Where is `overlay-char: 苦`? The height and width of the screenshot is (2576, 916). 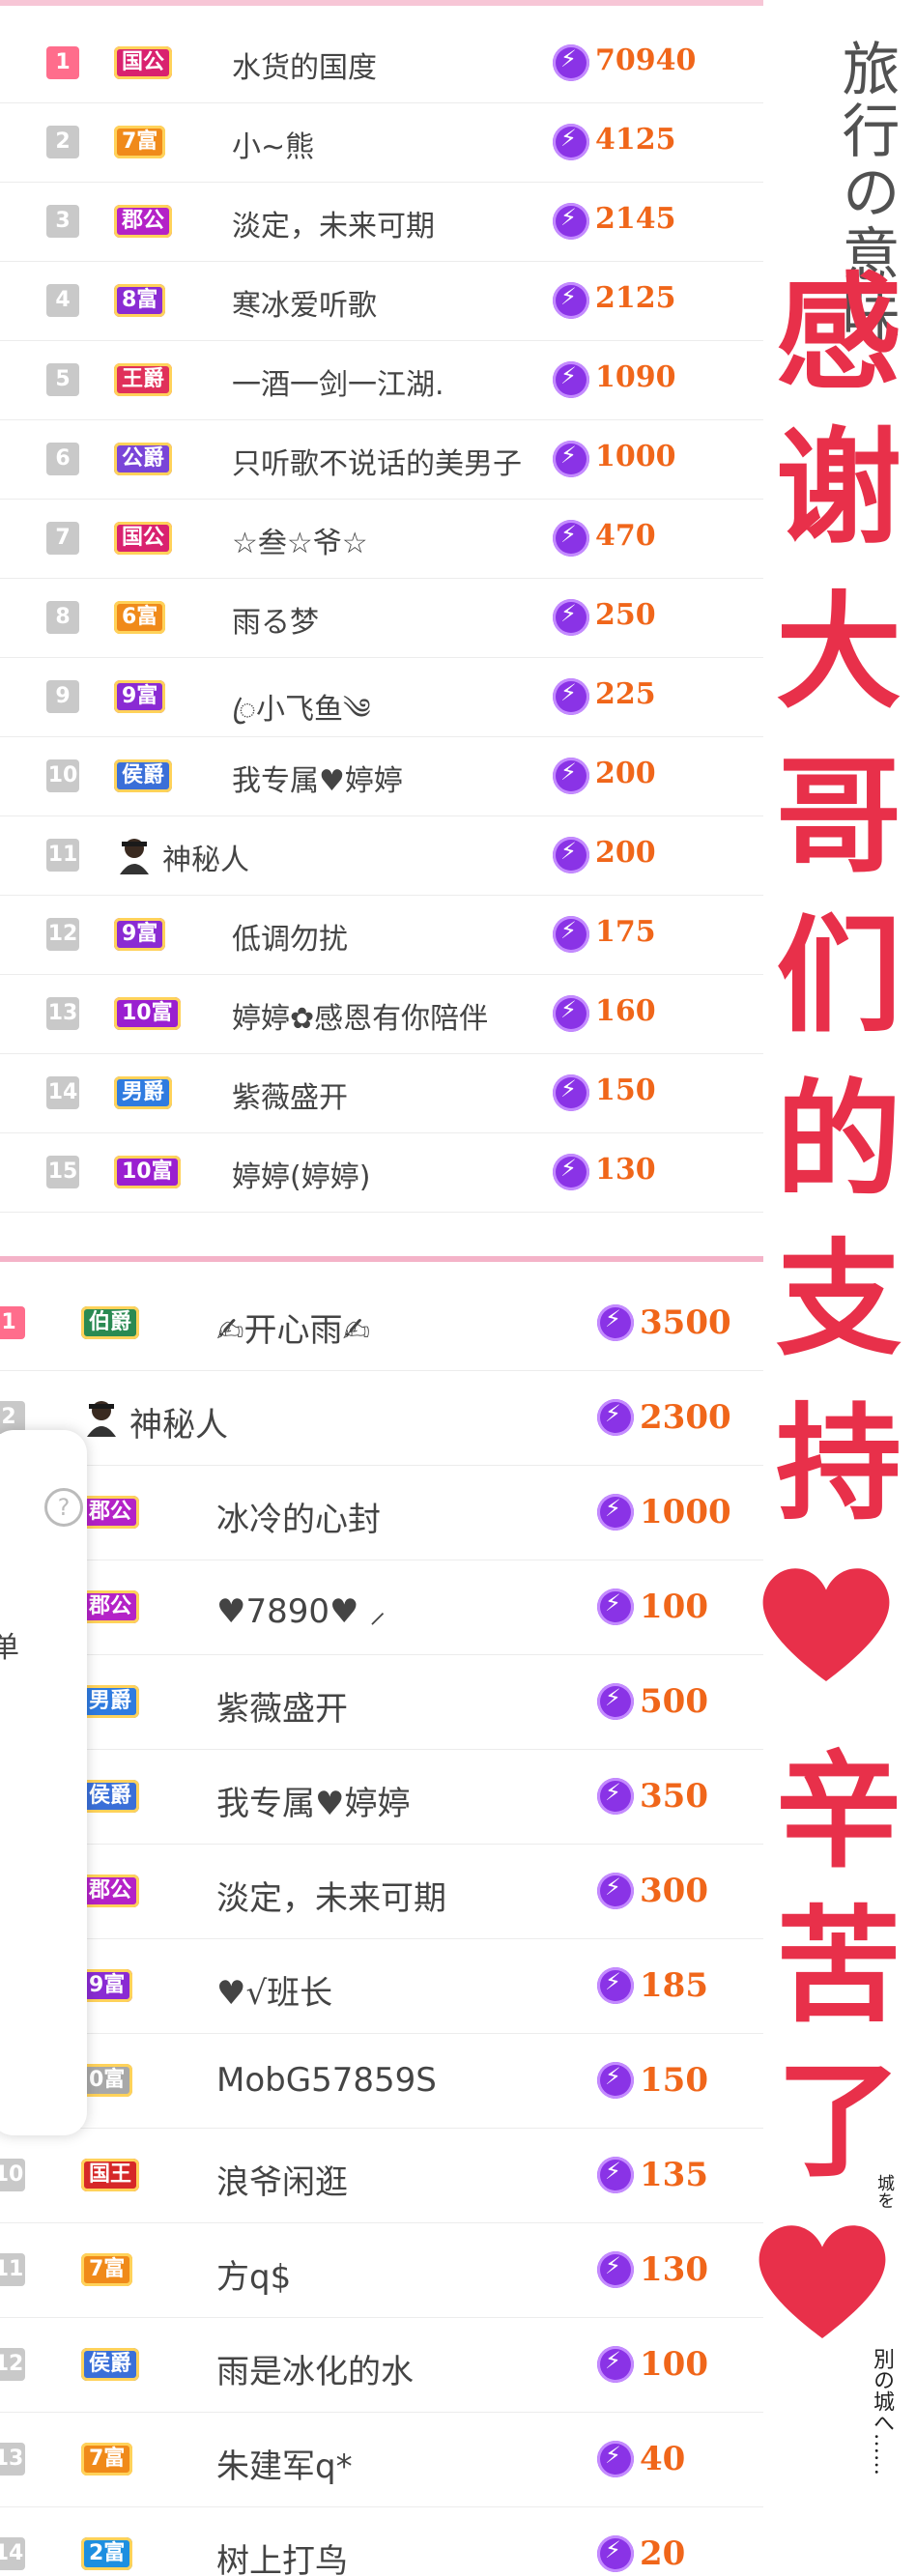 overlay-char: 苦 is located at coordinates (838, 1967).